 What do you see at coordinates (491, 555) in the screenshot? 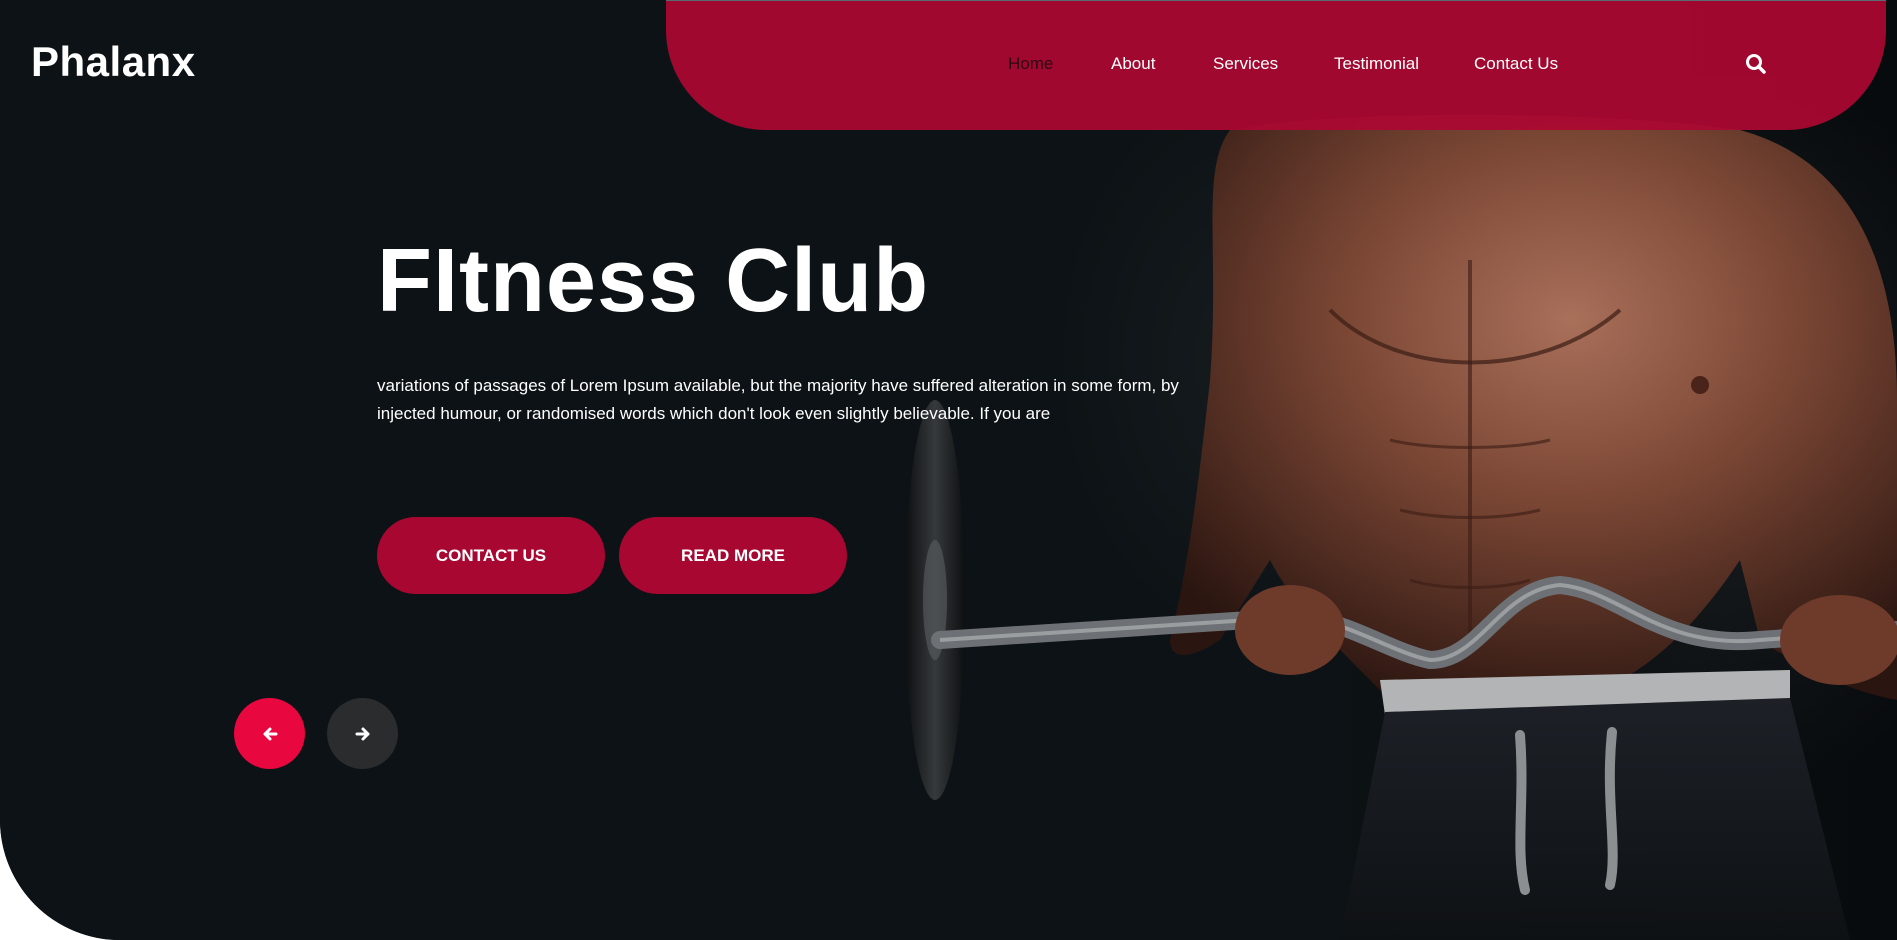
I see `contact-us-button: CONTACT US` at bounding box center [491, 555].